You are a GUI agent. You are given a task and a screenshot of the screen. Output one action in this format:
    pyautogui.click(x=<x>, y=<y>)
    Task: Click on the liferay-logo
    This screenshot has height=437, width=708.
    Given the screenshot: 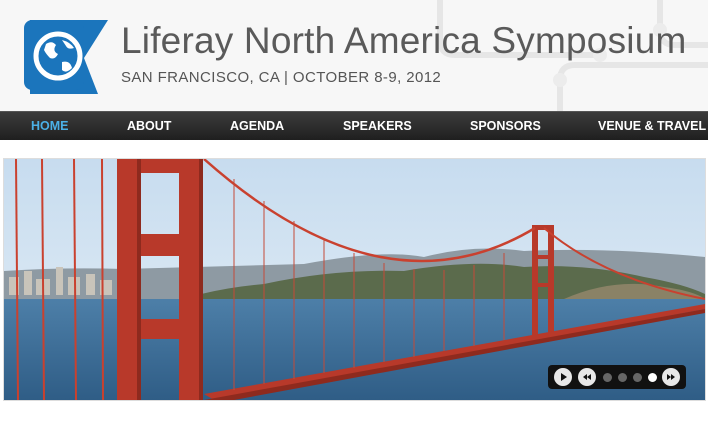 What is the action you would take?
    pyautogui.click(x=66, y=56)
    